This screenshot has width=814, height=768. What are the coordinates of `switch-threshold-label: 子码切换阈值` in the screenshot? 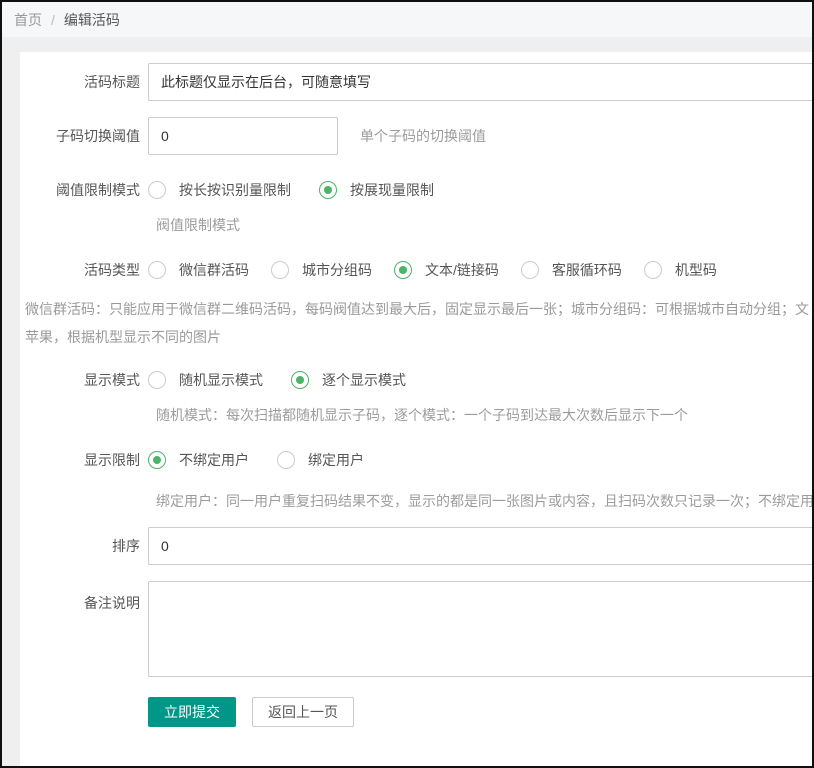 It's located at (98, 136).